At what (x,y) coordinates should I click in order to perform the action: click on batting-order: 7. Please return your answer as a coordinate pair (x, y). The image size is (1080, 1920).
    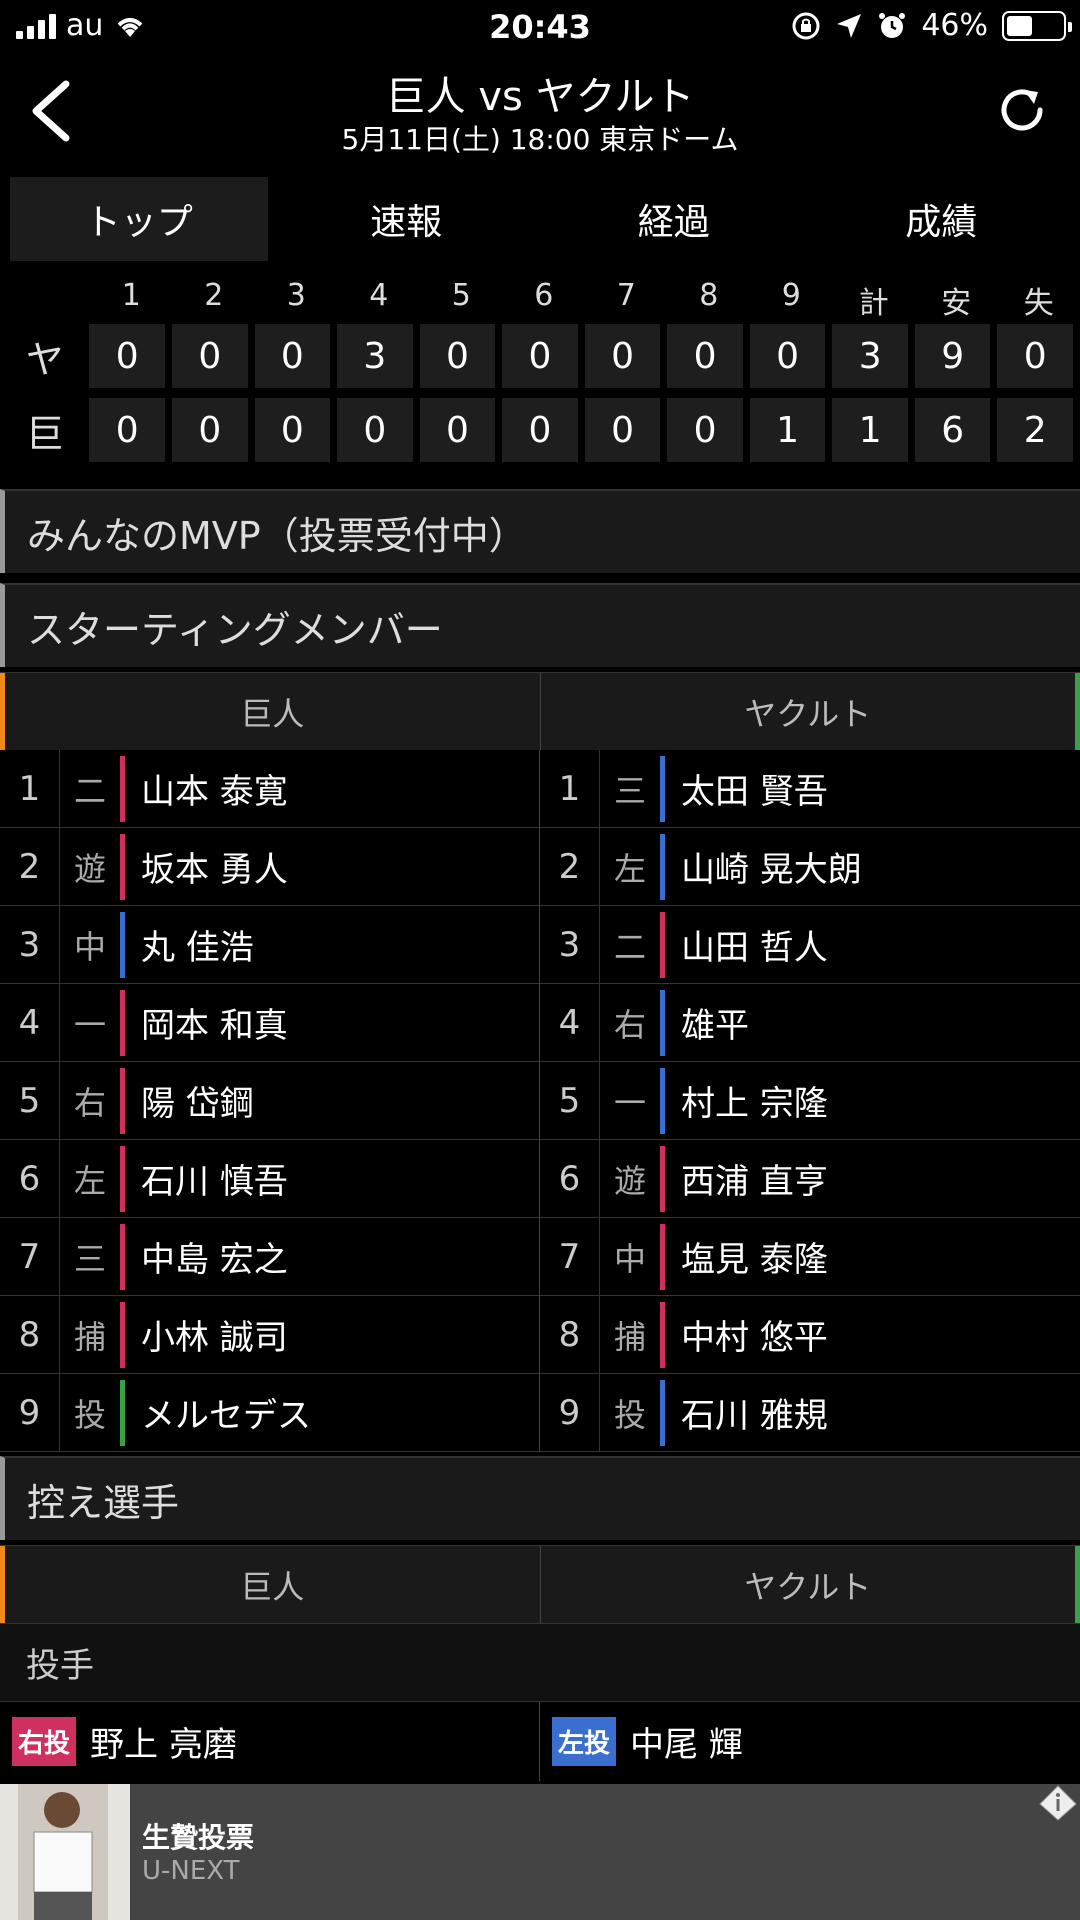
    Looking at the image, I should click on (30, 1256).